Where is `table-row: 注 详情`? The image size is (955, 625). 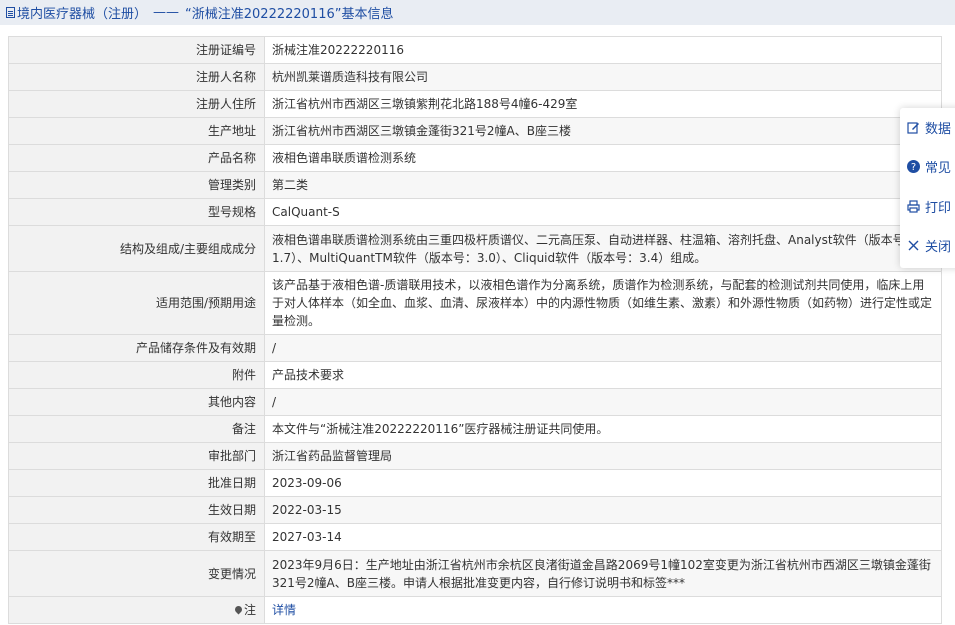 table-row: 注 详情 is located at coordinates (475, 610).